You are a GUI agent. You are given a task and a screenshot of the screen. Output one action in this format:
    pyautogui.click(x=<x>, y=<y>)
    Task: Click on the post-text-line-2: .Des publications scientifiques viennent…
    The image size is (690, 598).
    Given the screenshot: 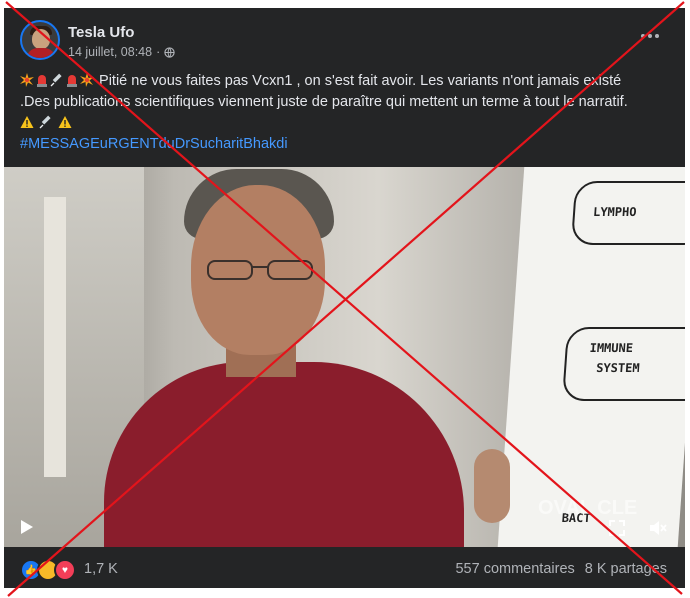 What is the action you would take?
    pyautogui.click(x=324, y=102)
    